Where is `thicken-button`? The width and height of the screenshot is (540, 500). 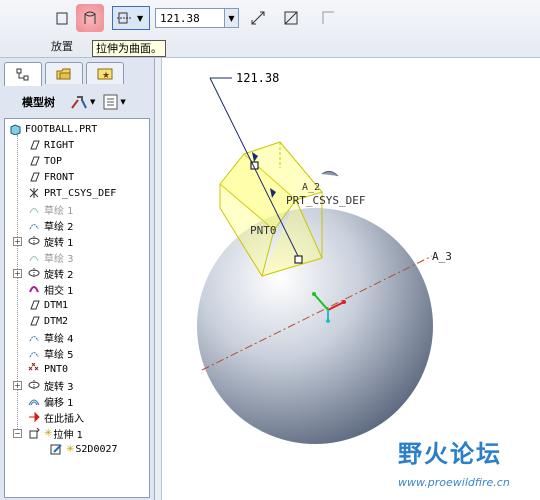
thicken-button is located at coordinates (328, 18).